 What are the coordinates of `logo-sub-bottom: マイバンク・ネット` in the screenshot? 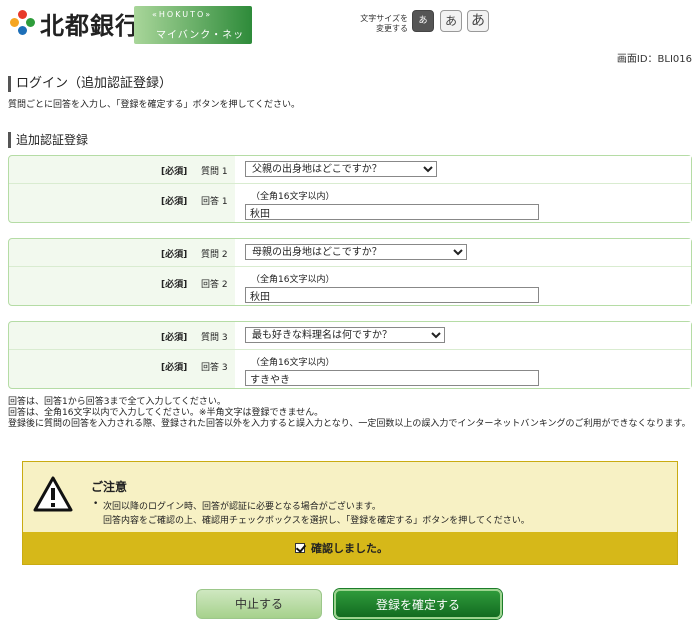 It's located at (200, 43).